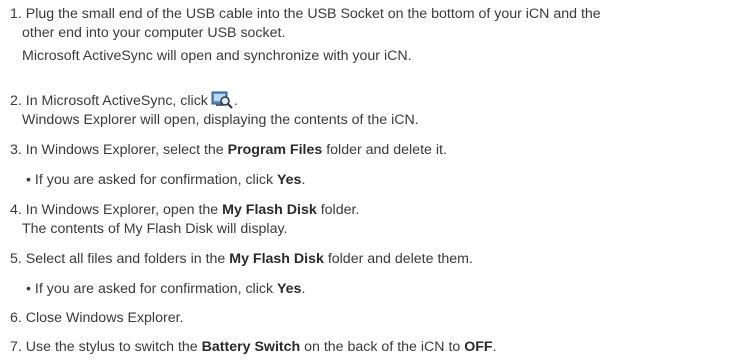 Image resolution: width=755 pixels, height=360 pixels. Describe the element at coordinates (235, 101) in the screenshot. I see `step-2-period: .` at that location.